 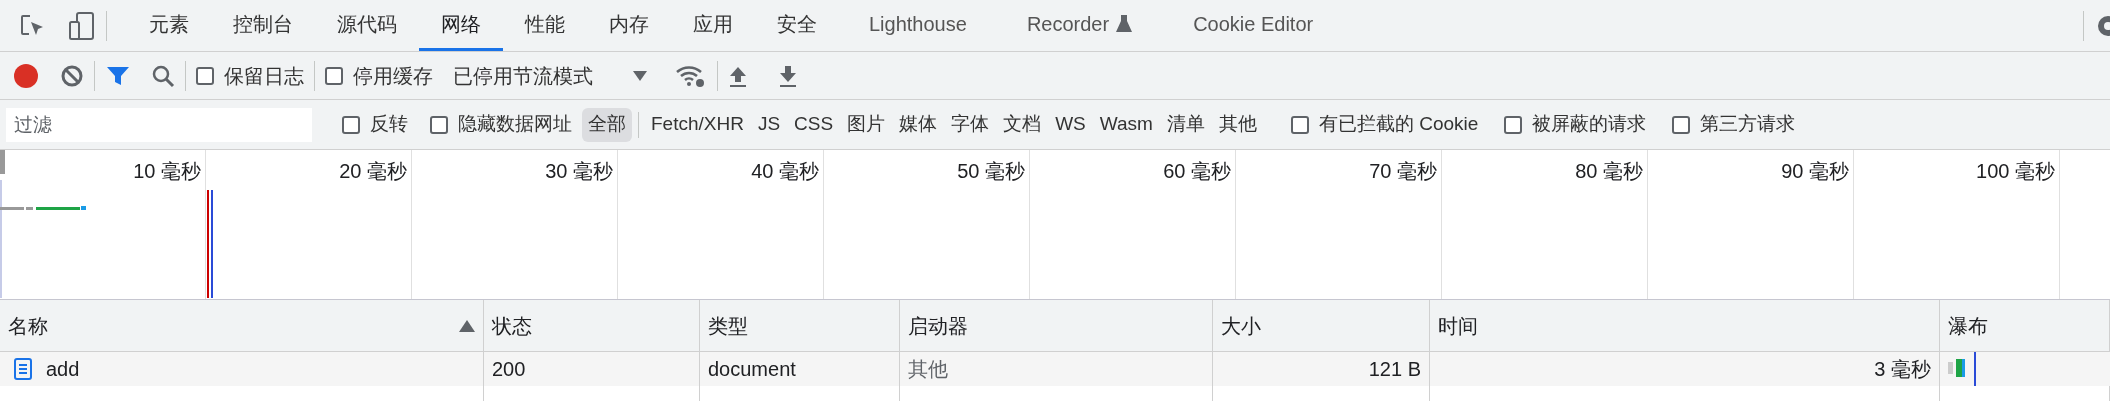 I want to click on column-header: 大小, so click(x=1321, y=325).